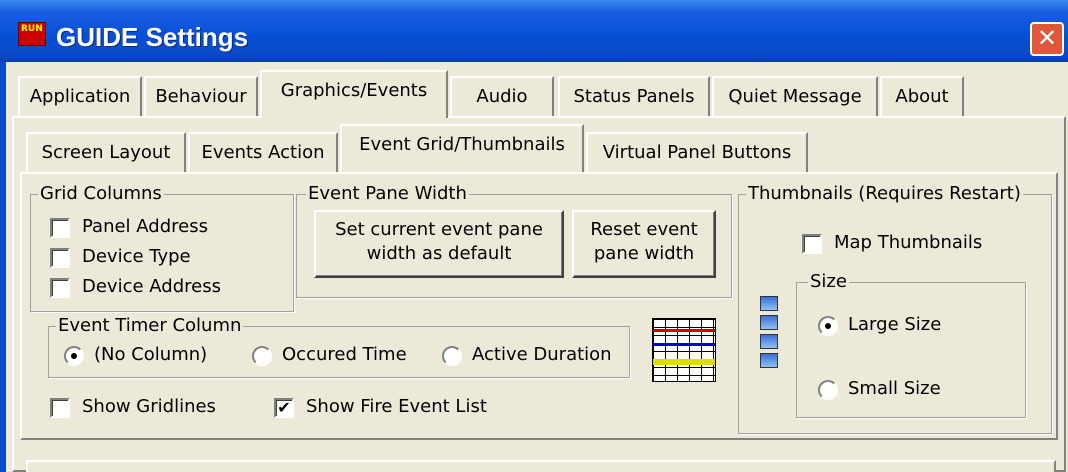  What do you see at coordinates (462, 144) in the screenshot?
I see `tab-label: Event Grid/Thumbnails` at bounding box center [462, 144].